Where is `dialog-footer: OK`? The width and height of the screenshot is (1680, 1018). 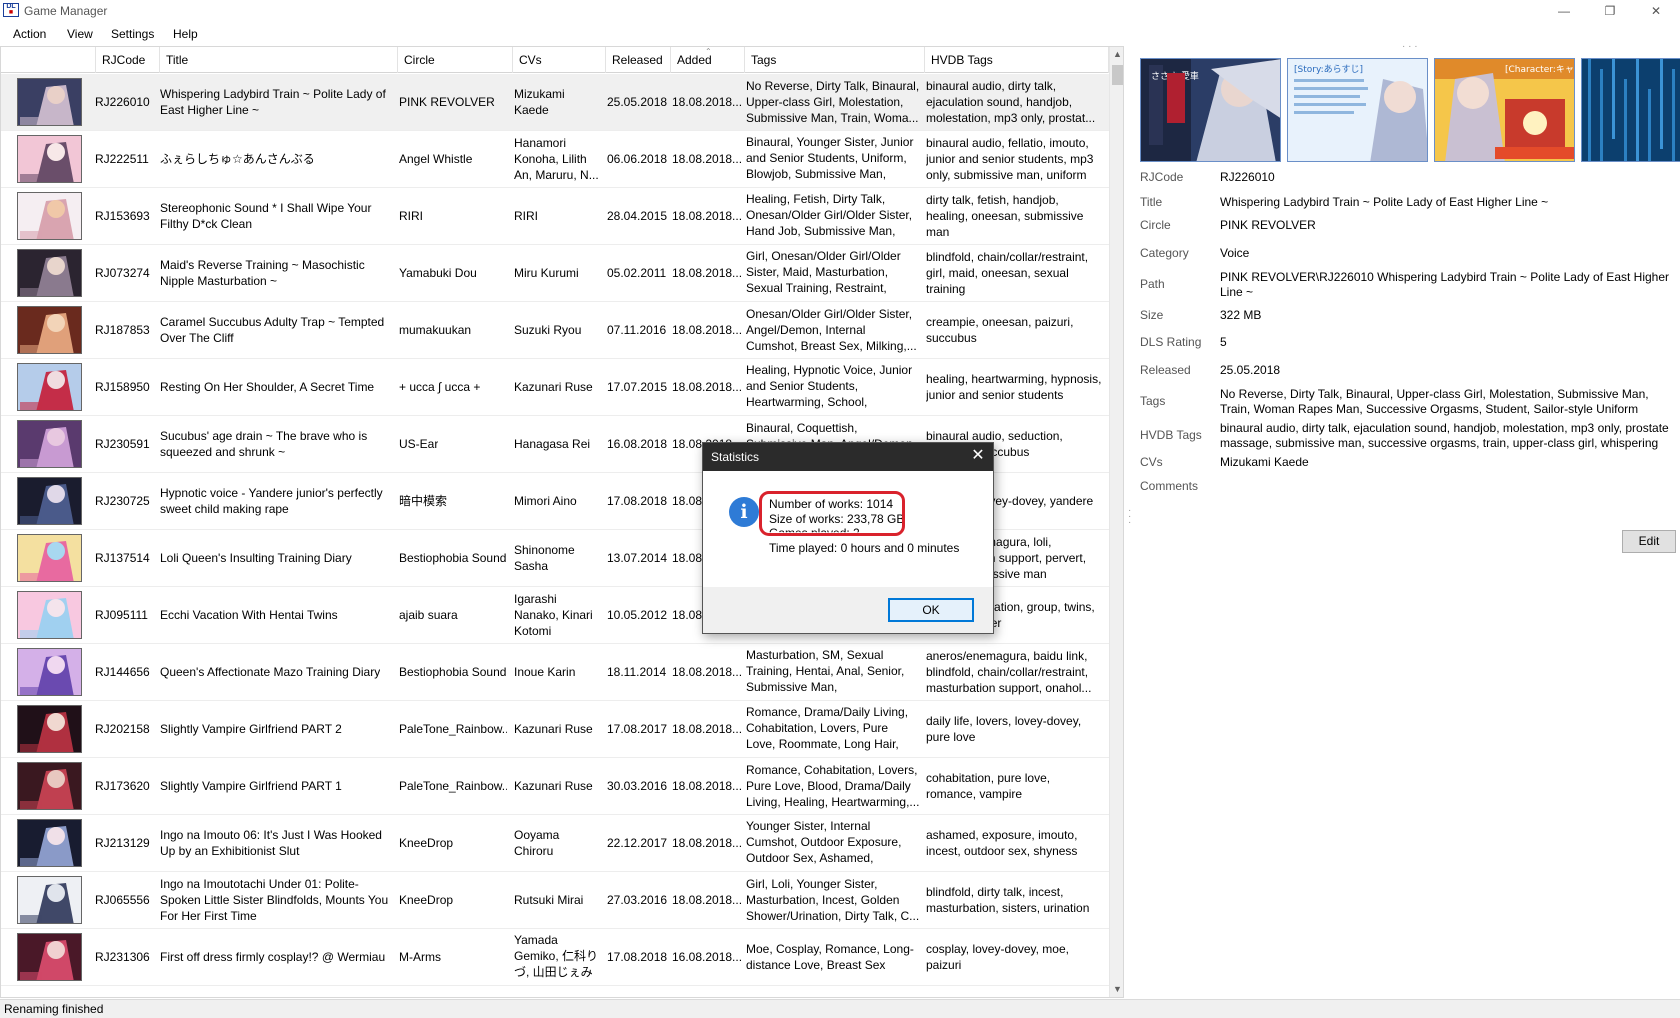 dialog-footer: OK is located at coordinates (848, 610).